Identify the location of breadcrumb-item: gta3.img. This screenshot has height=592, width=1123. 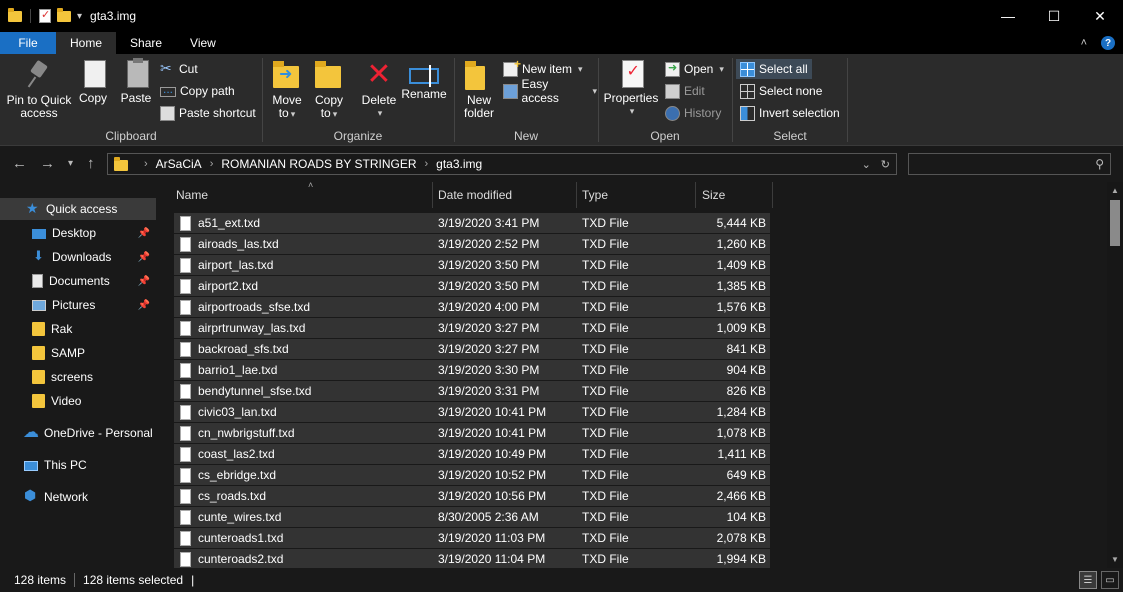
(459, 164).